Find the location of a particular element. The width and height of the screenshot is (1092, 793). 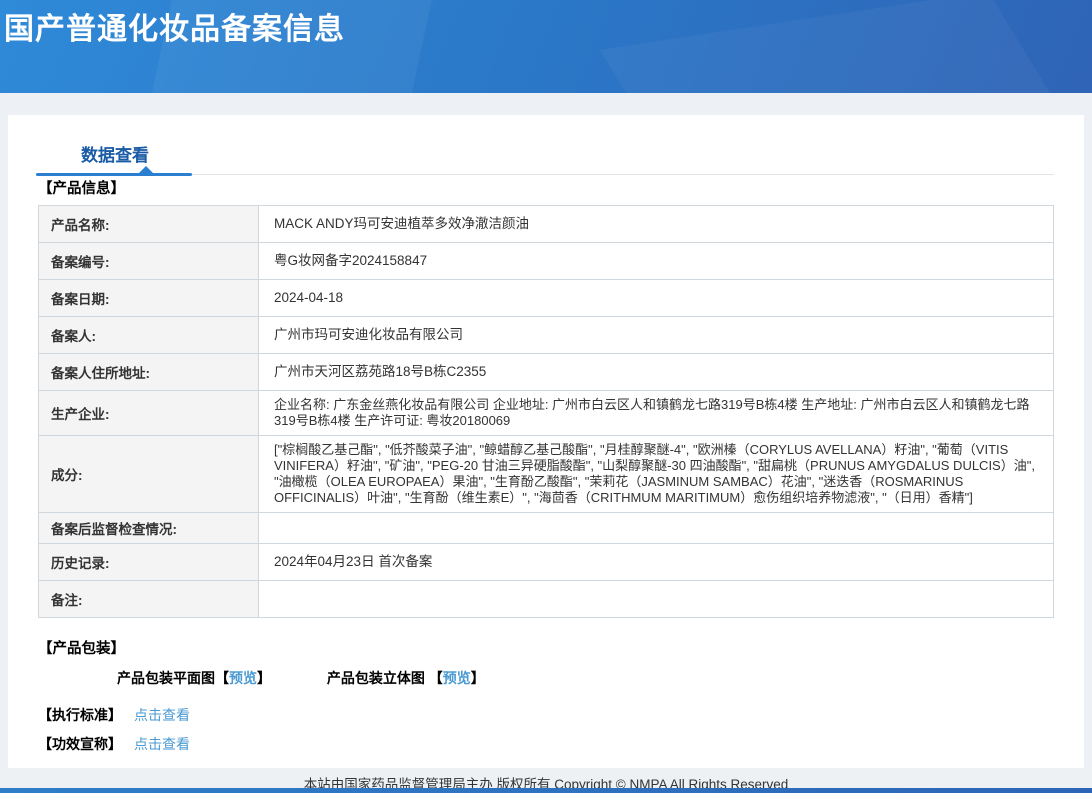

row-value: 广州市玛可安迪化妆品有限公司 is located at coordinates (656, 335).